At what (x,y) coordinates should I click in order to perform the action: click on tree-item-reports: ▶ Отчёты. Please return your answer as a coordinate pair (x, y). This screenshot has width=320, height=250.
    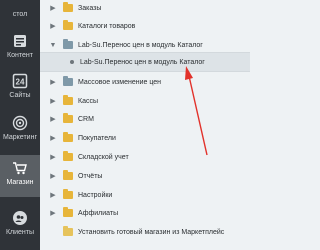
    Looking at the image, I should click on (145, 176).